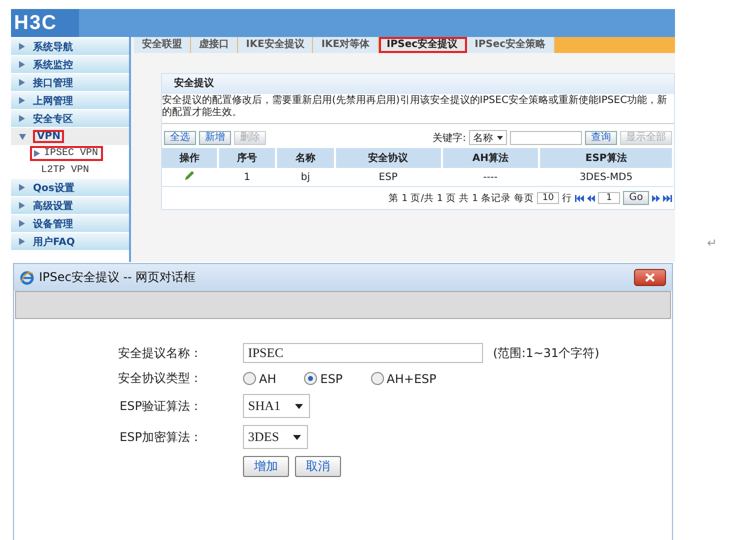  I want to click on radio-label: AH, so click(267, 379).